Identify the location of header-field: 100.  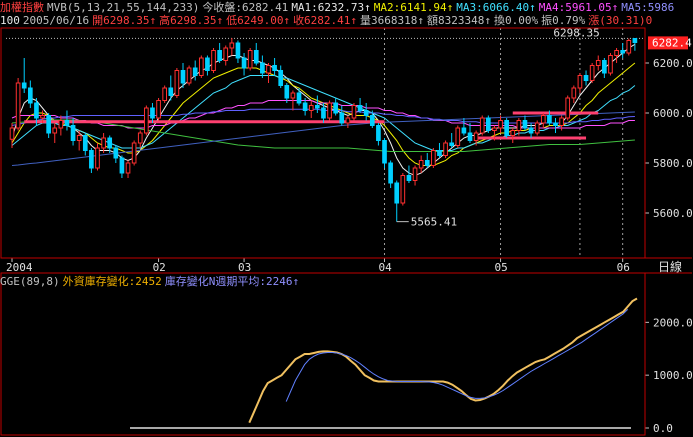
(10, 20).